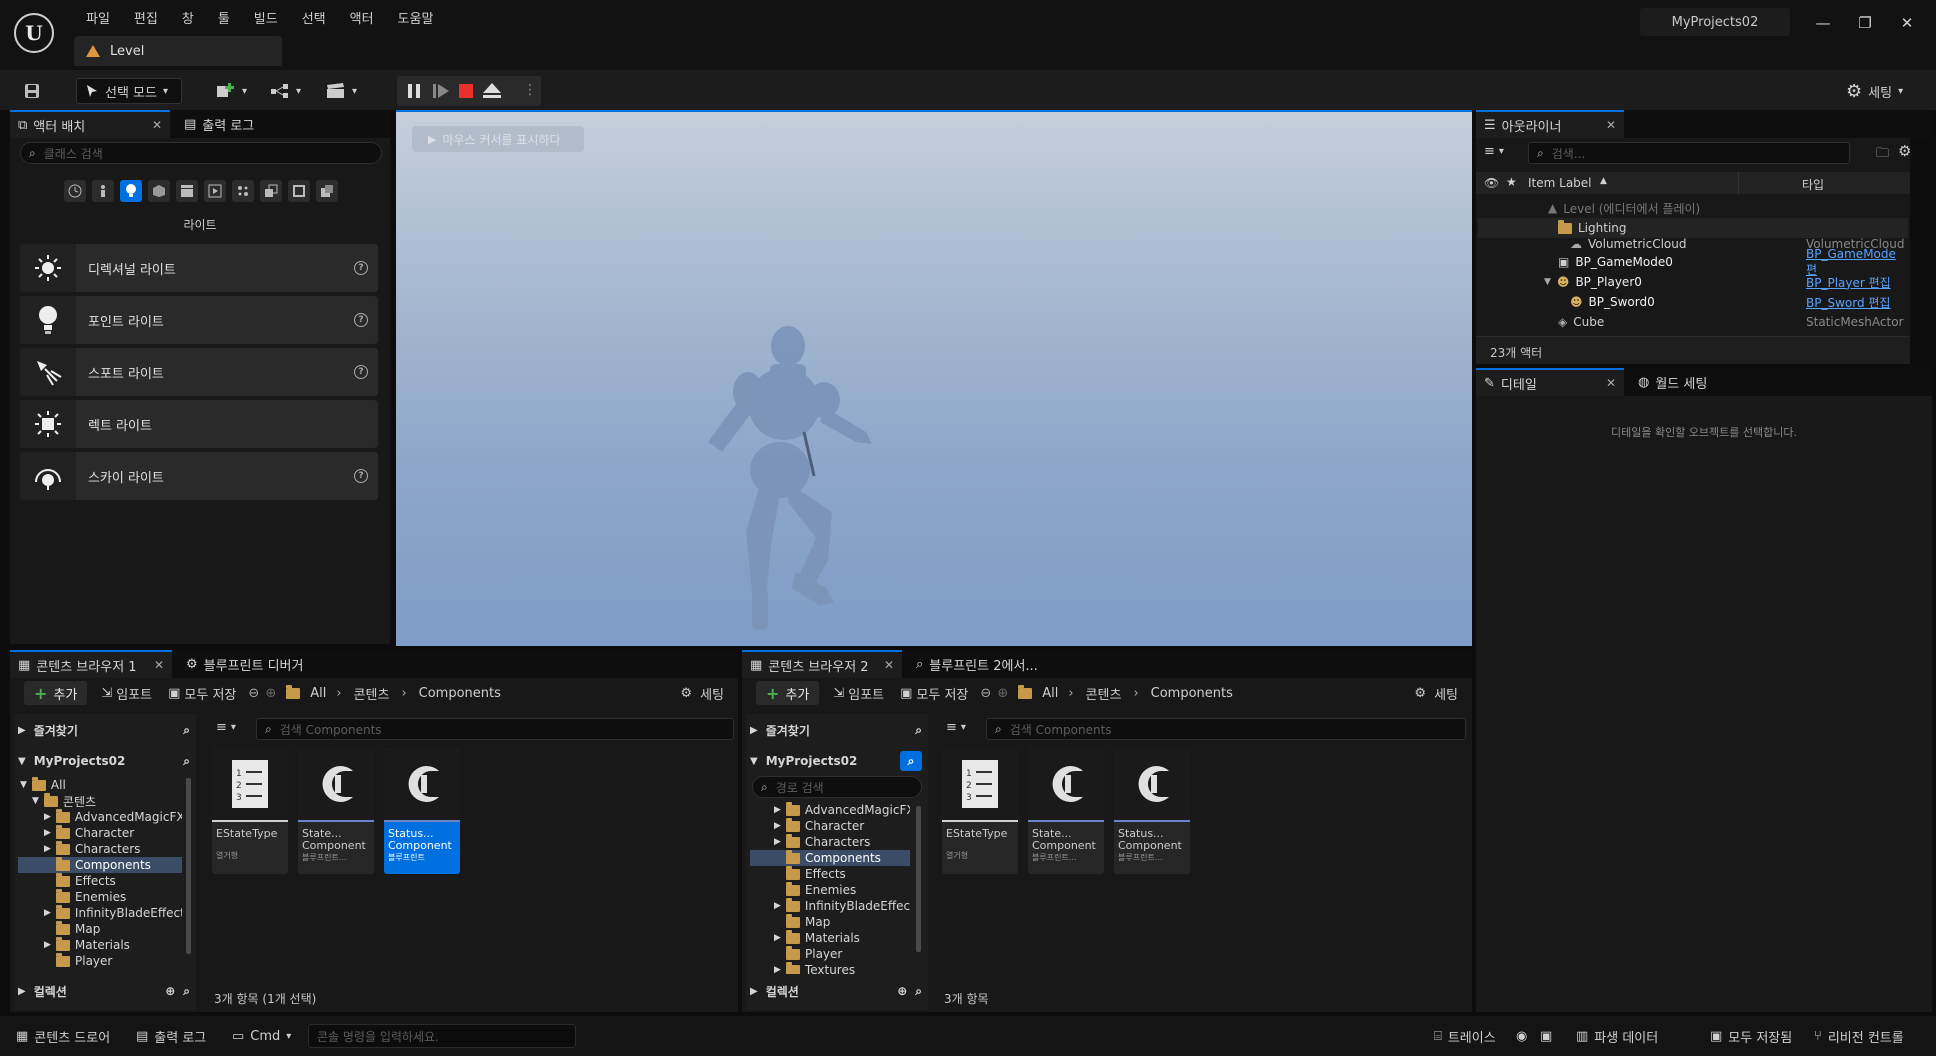 Image resolution: width=1936 pixels, height=1056 pixels. I want to click on eject-icon, so click(492, 91).